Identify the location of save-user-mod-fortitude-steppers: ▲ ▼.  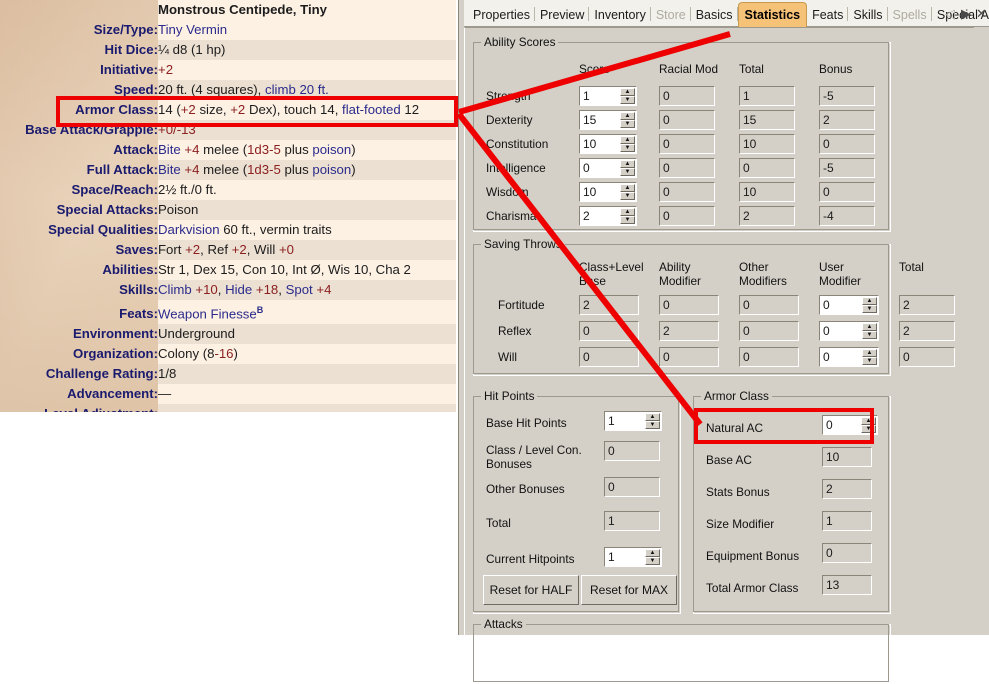
(869, 305).